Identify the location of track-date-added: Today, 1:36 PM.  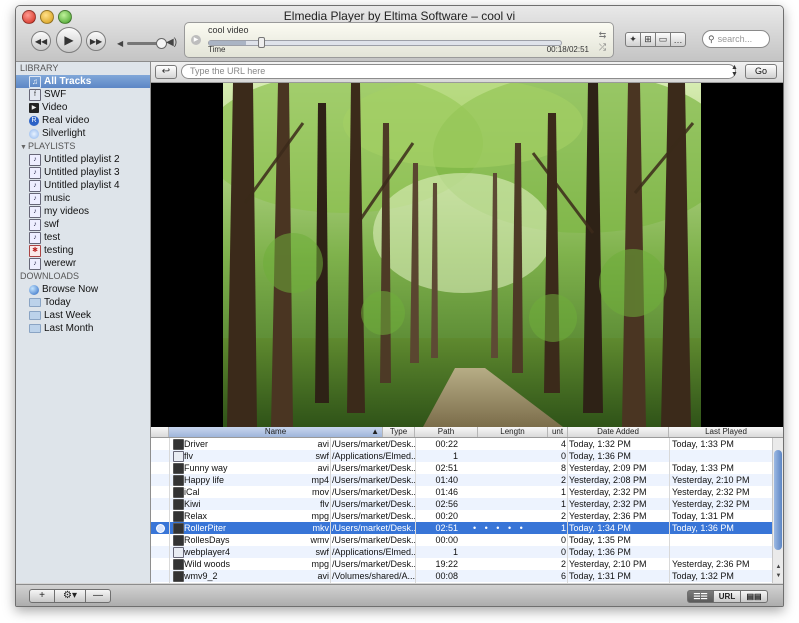
(600, 552).